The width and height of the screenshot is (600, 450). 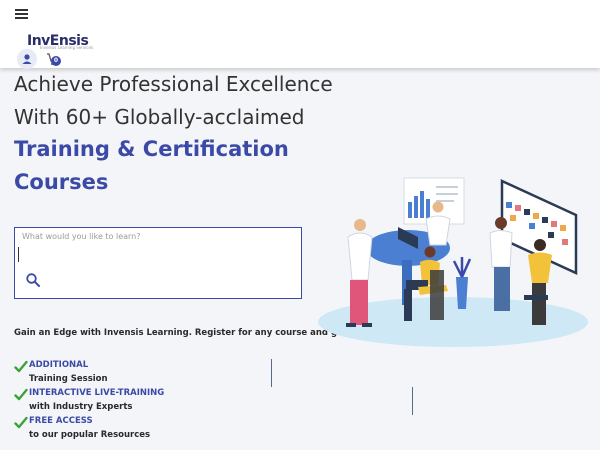 I want to click on benefit-item: ADDITIONAL Training Session, so click(x=144, y=372).